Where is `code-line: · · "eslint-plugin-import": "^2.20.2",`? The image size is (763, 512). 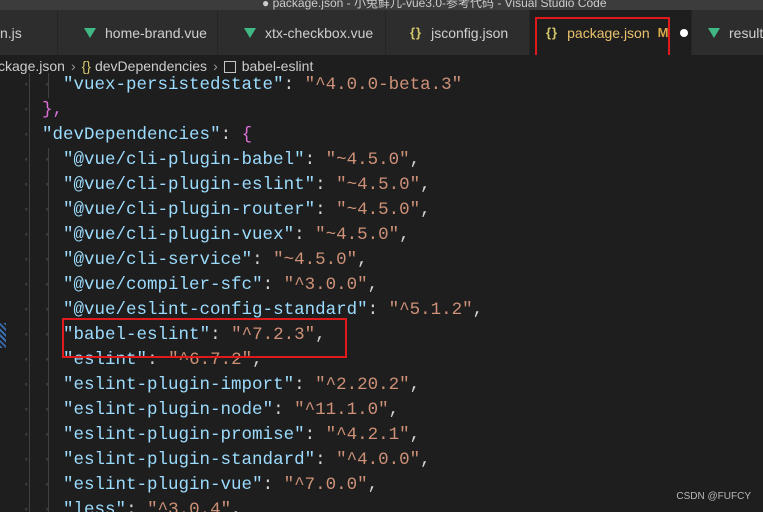
code-line: · · "eslint-plugin-import": "^2.20.2", is located at coordinates (210, 385).